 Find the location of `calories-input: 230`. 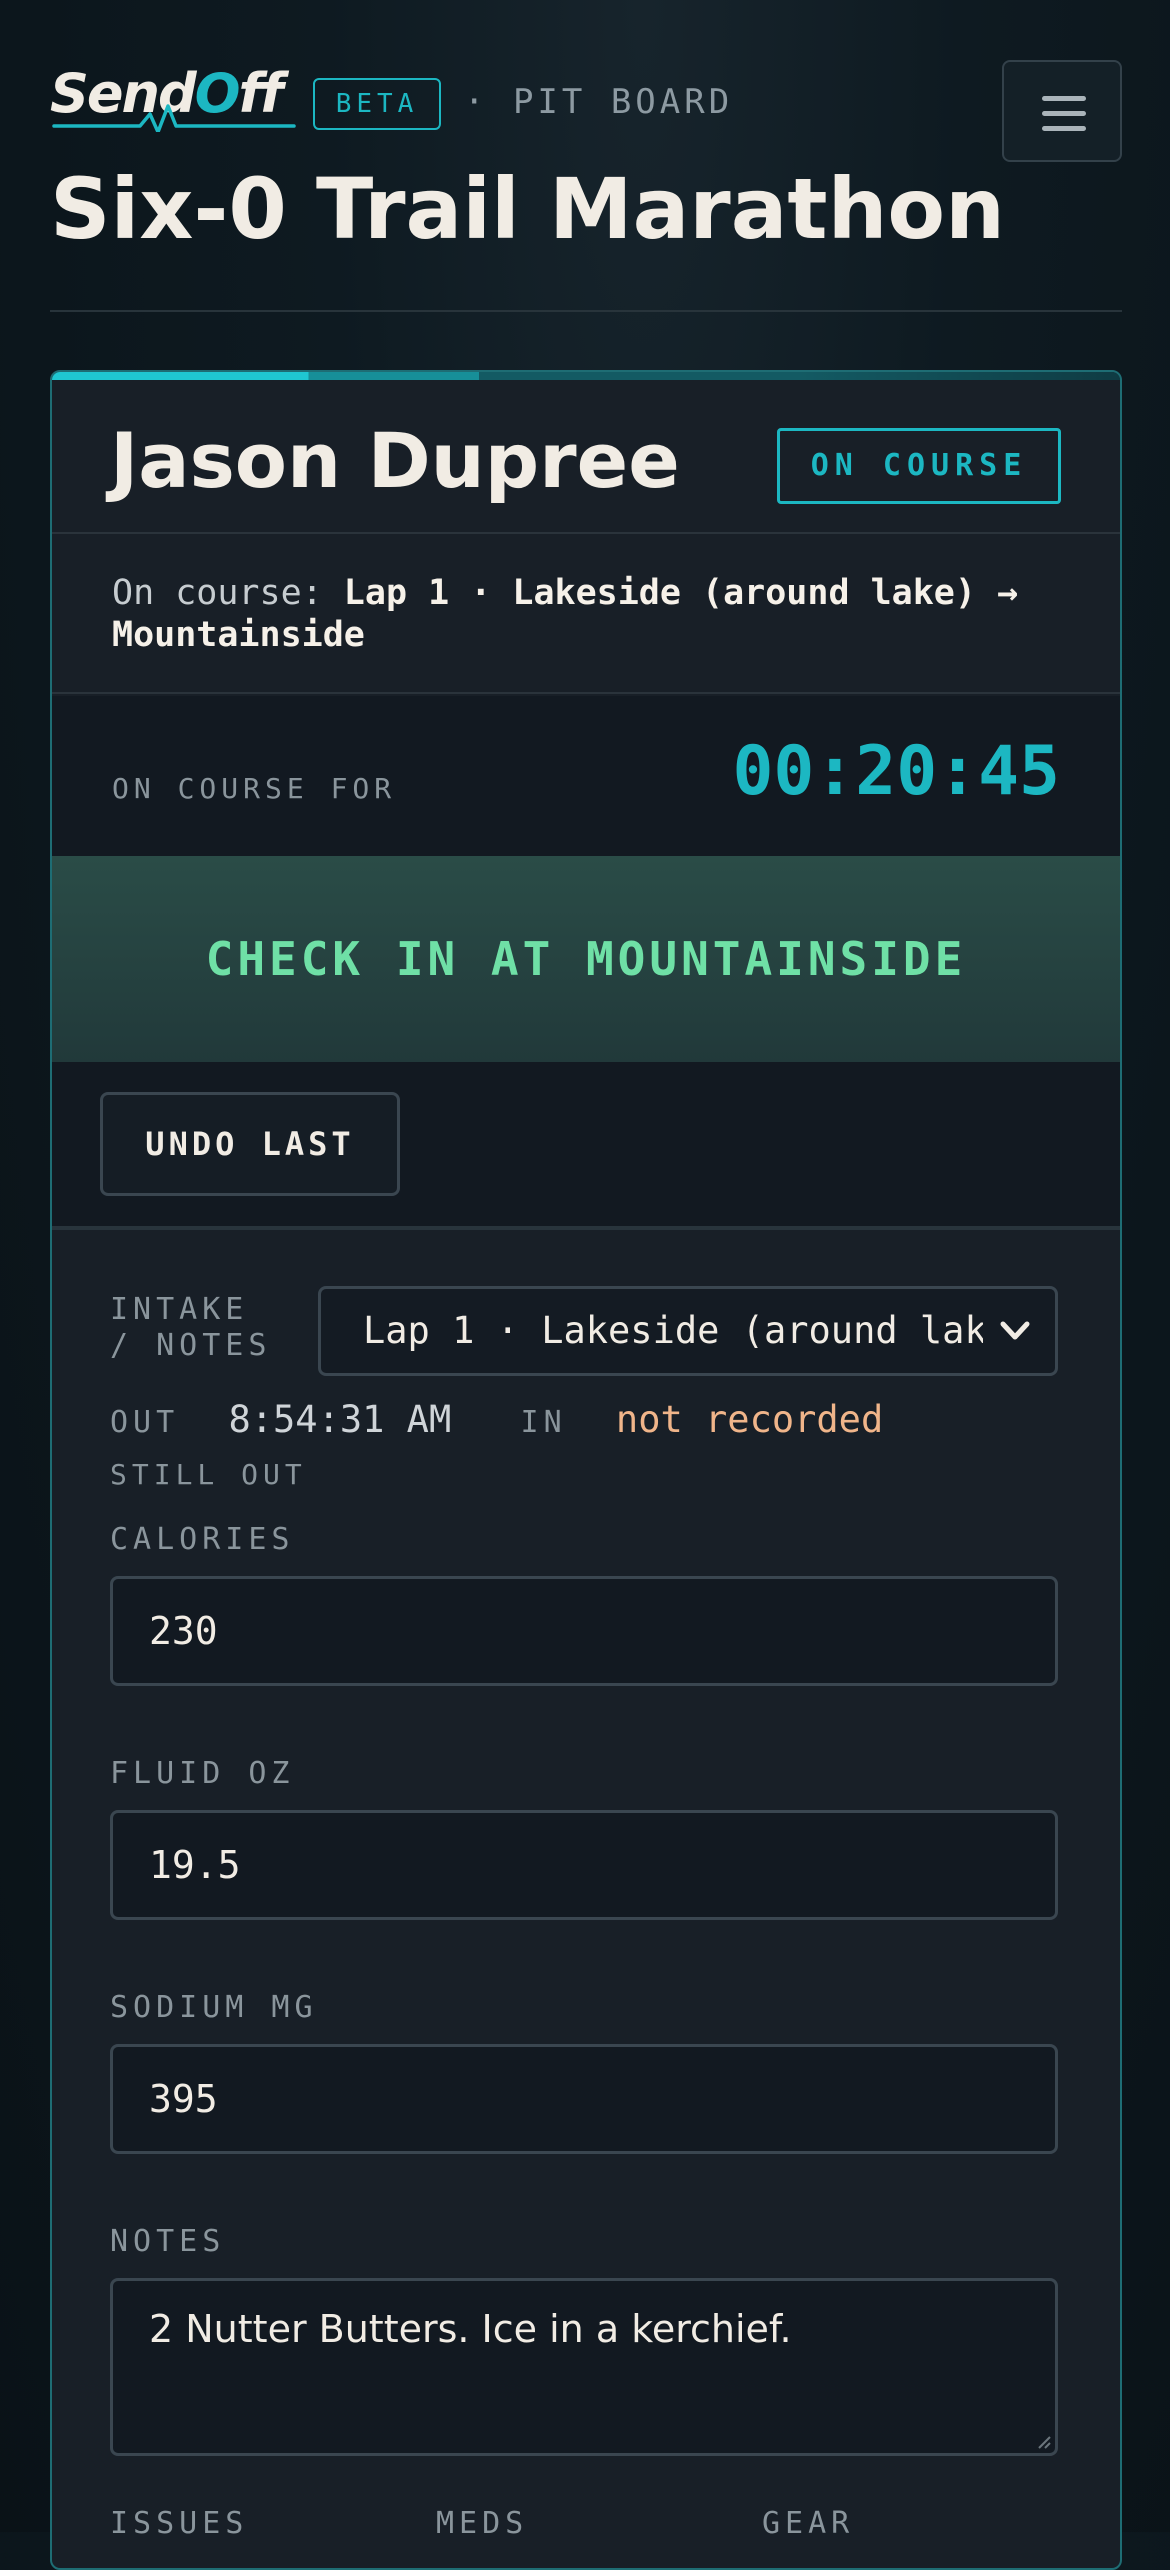

calories-input: 230 is located at coordinates (584, 1631).